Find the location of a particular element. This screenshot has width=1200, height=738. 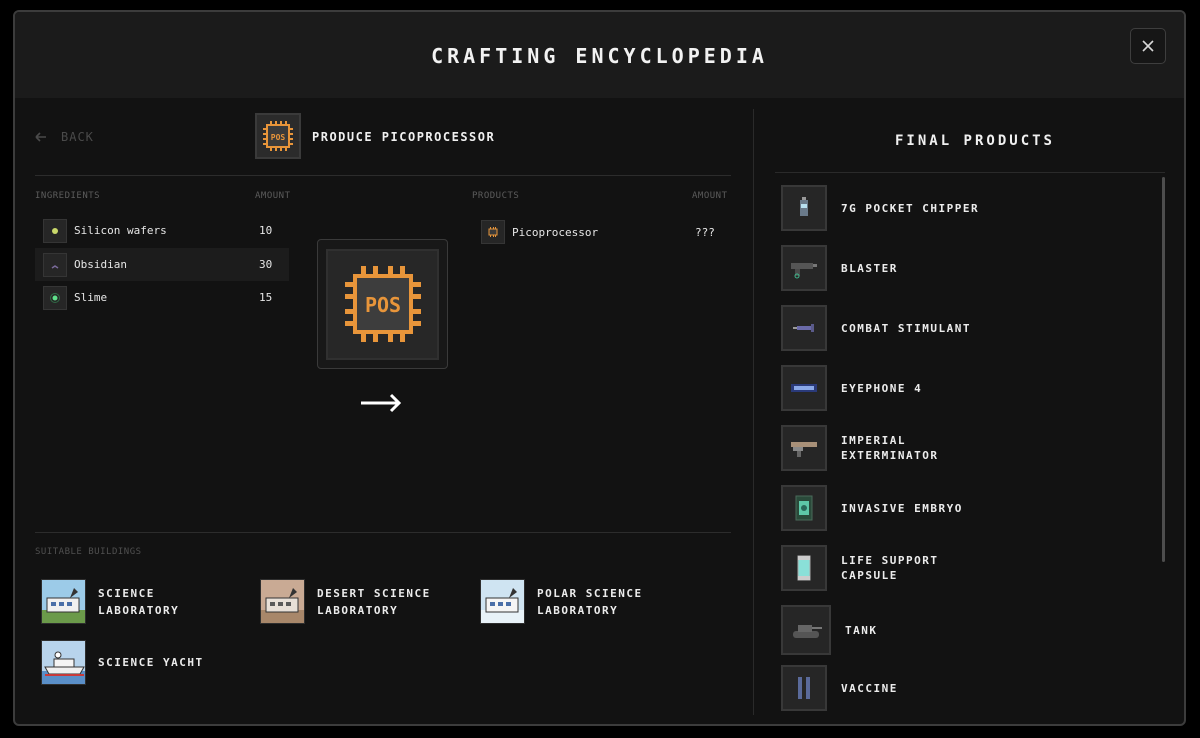

ingredient-amount: 15 is located at coordinates (266, 297).